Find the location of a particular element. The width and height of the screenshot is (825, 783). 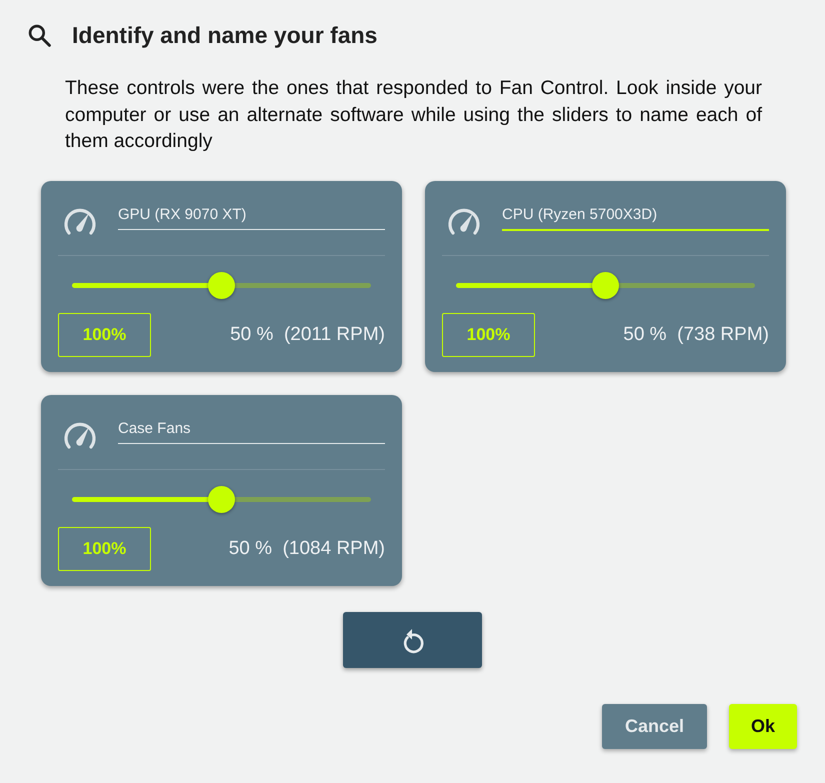

reset-button is located at coordinates (412, 640).